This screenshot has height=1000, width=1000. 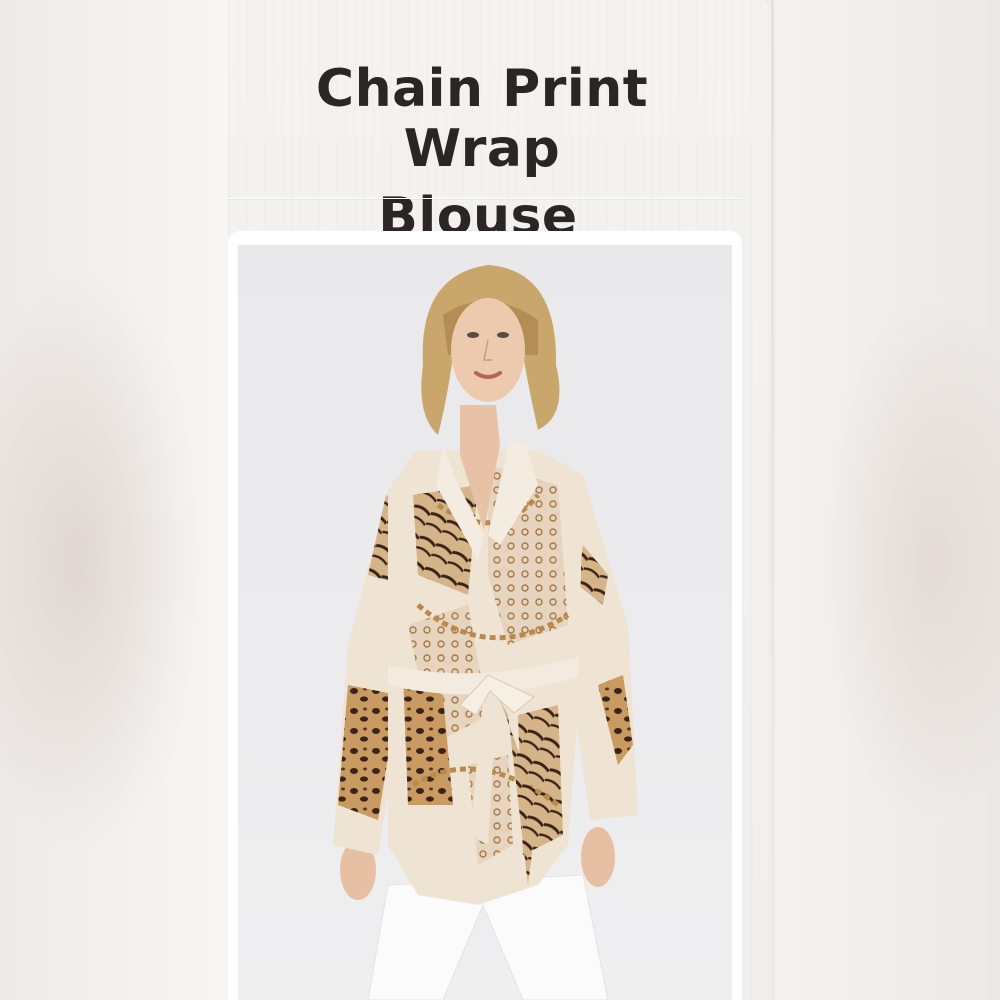 What do you see at coordinates (473, 335) in the screenshot?
I see `left-eye` at bounding box center [473, 335].